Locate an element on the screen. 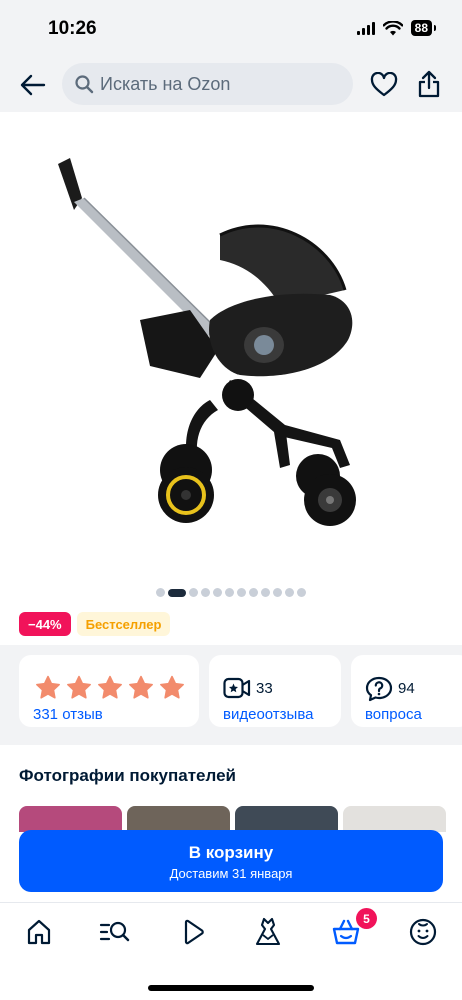 This screenshot has width=462, height=1000. status-icons: 88 is located at coordinates (396, 28).